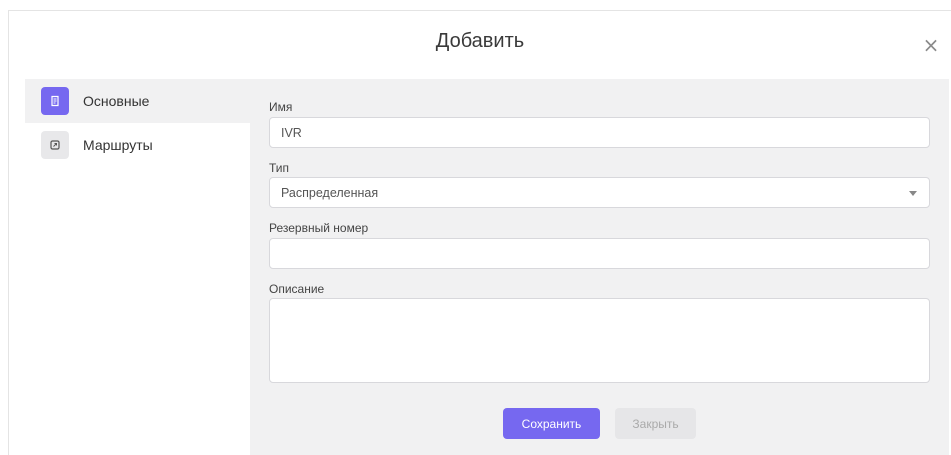 The image size is (951, 455). What do you see at coordinates (297, 289) in the screenshot?
I see `description-label: Описание` at bounding box center [297, 289].